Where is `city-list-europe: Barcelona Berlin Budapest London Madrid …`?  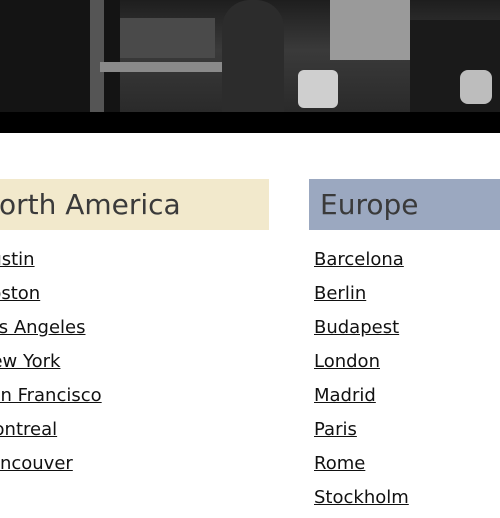
city-list-europe: Barcelona Berlin Budapest London Madrid … is located at coordinates (361, 382).